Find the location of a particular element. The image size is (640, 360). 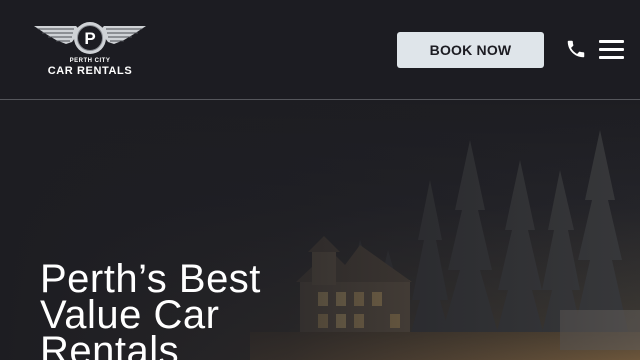

hero-title: Perth’s Best Value Car Rentals is located at coordinates (150, 308).